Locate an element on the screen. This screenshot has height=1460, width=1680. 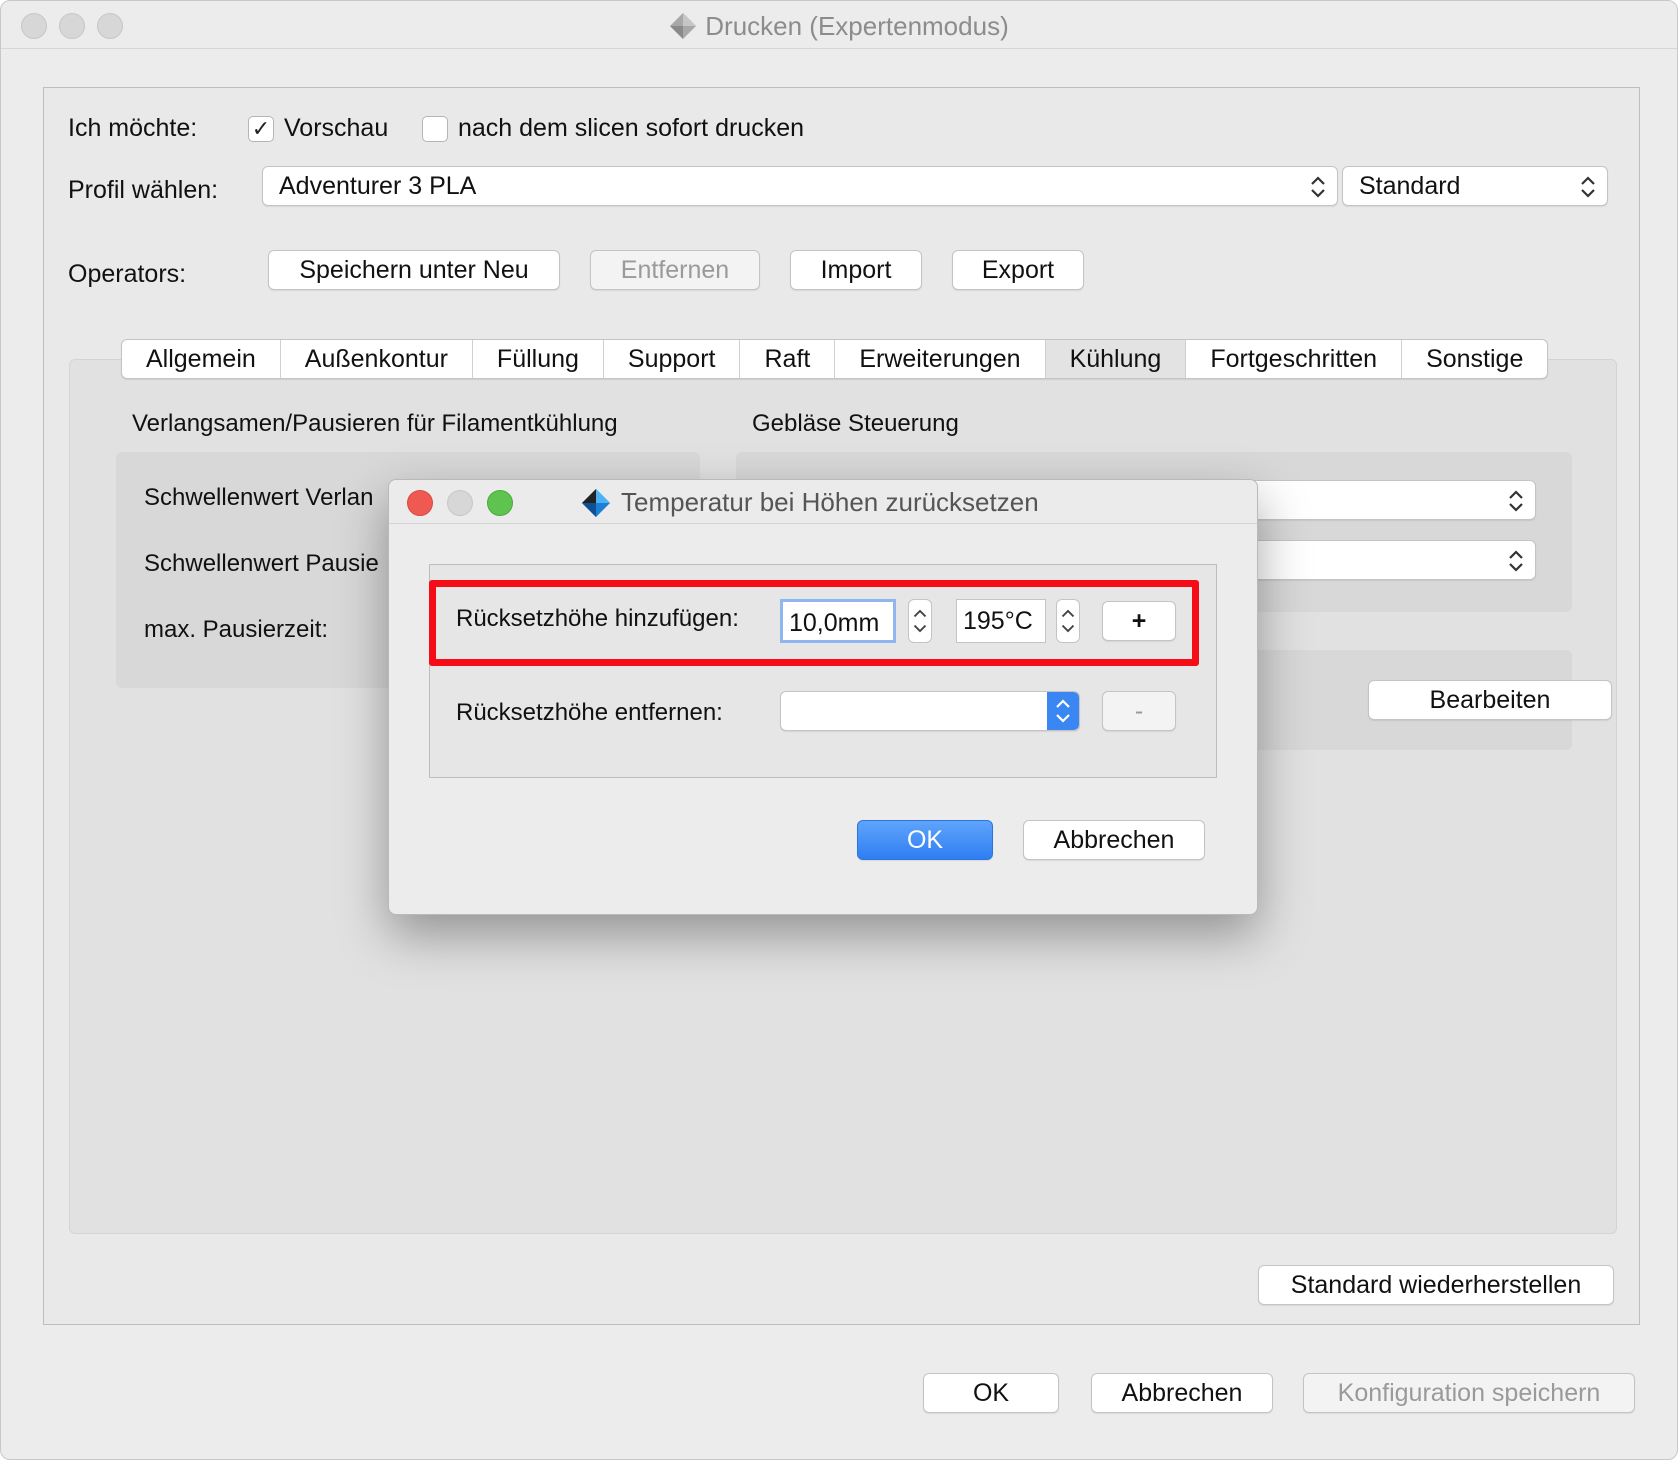
tab-sonstige: Sonstige is located at coordinates (1474, 359).